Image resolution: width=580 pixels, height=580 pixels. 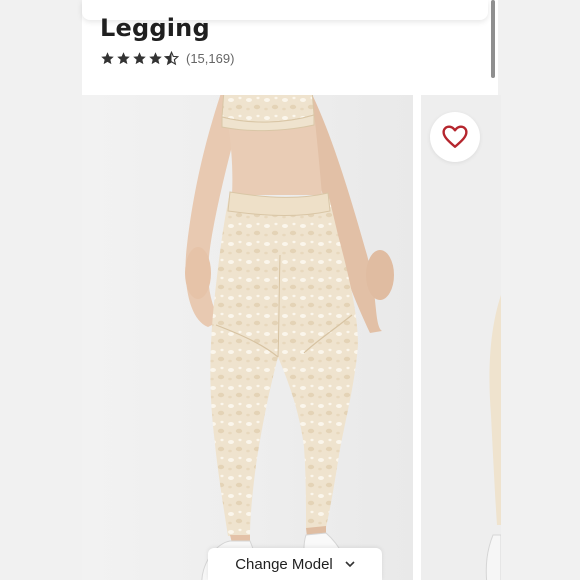 What do you see at coordinates (155, 28) in the screenshot?
I see `product-title: Legging` at bounding box center [155, 28].